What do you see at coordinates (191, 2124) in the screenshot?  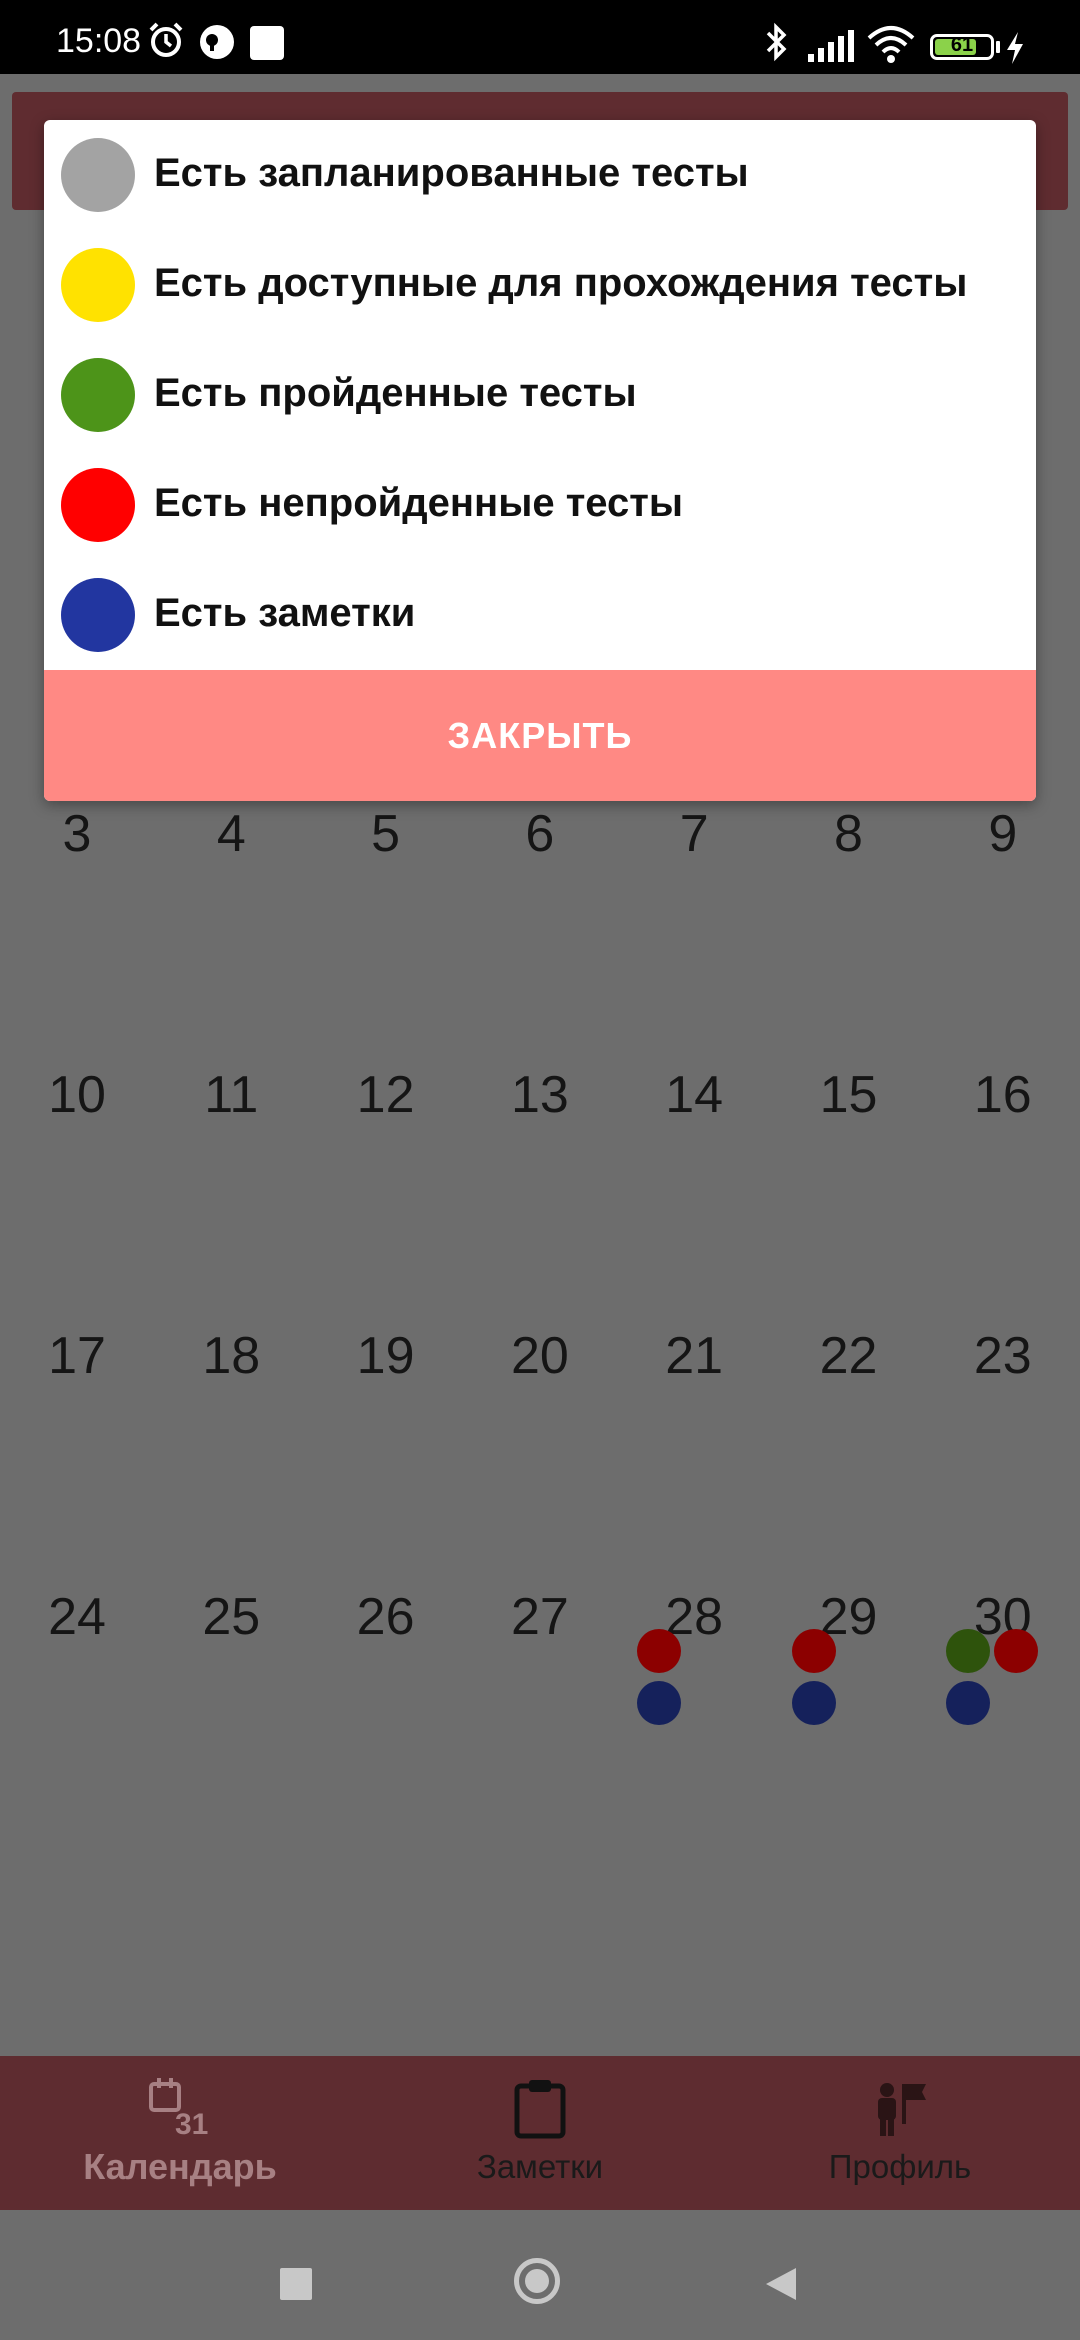 I see `svg-text: 31` at bounding box center [191, 2124].